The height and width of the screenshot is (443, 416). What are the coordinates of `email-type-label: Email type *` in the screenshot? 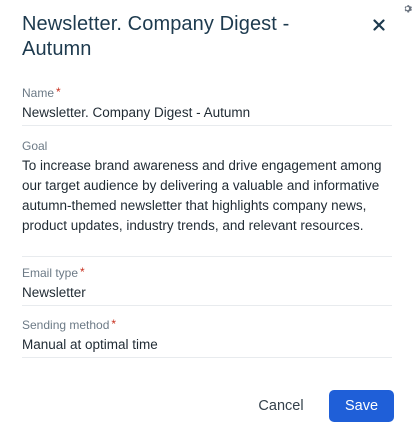 It's located at (207, 273).